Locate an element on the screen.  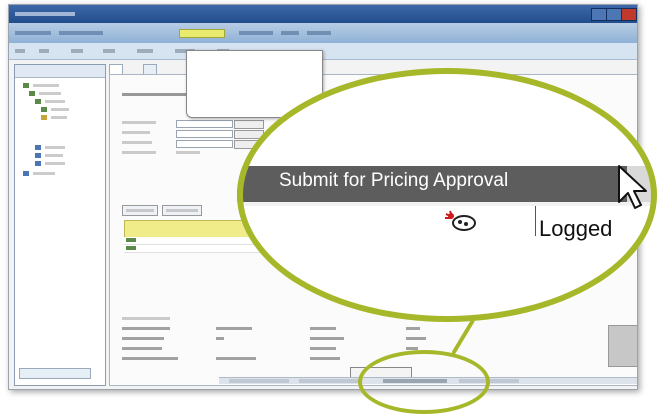
minimize-button is located at coordinates (599, 14).